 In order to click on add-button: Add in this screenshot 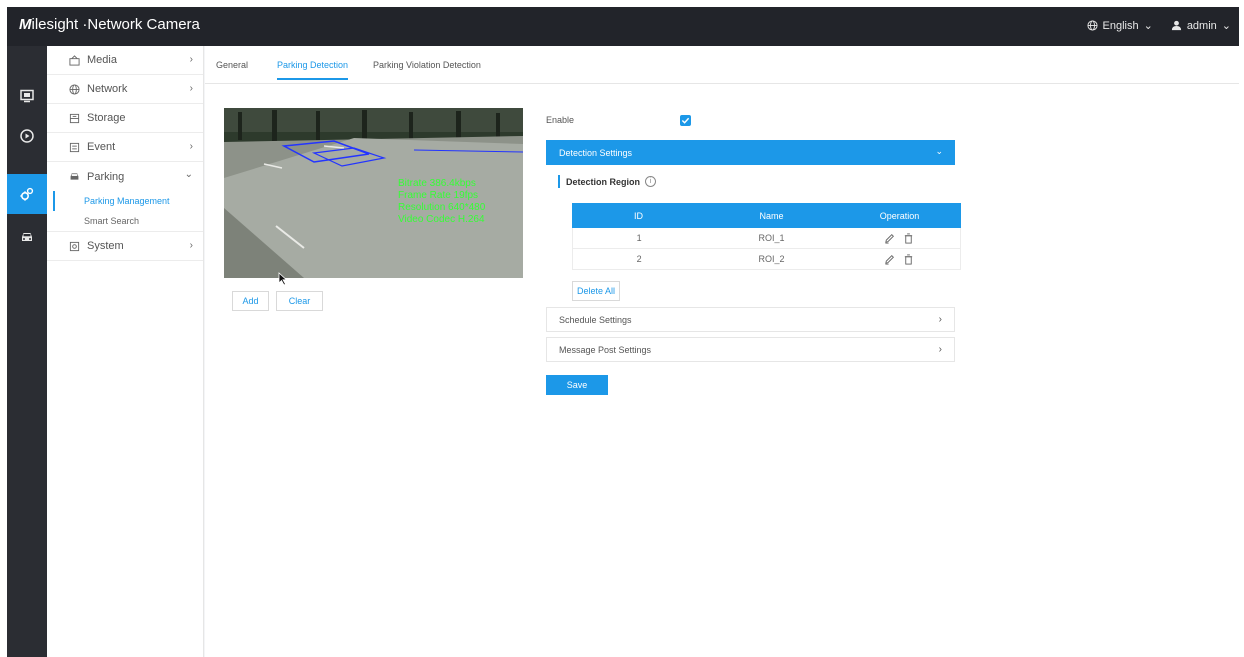, I will do `click(250, 301)`.